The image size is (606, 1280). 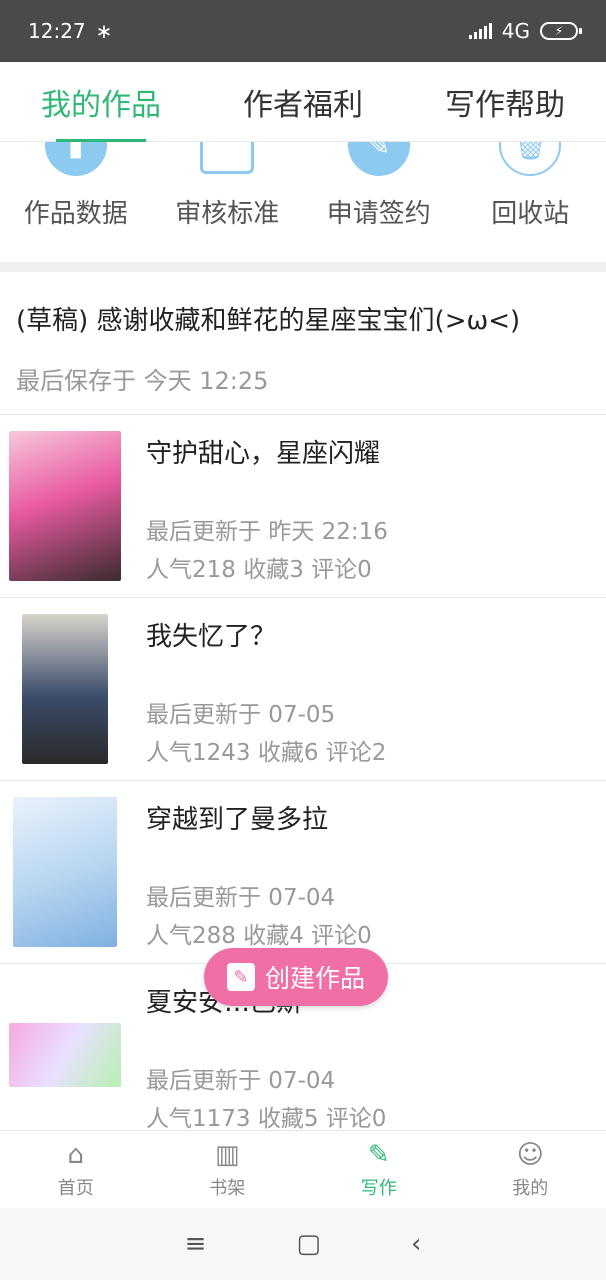 What do you see at coordinates (237, 820) in the screenshot?
I see `work-title: 穿越到了曼多拉` at bounding box center [237, 820].